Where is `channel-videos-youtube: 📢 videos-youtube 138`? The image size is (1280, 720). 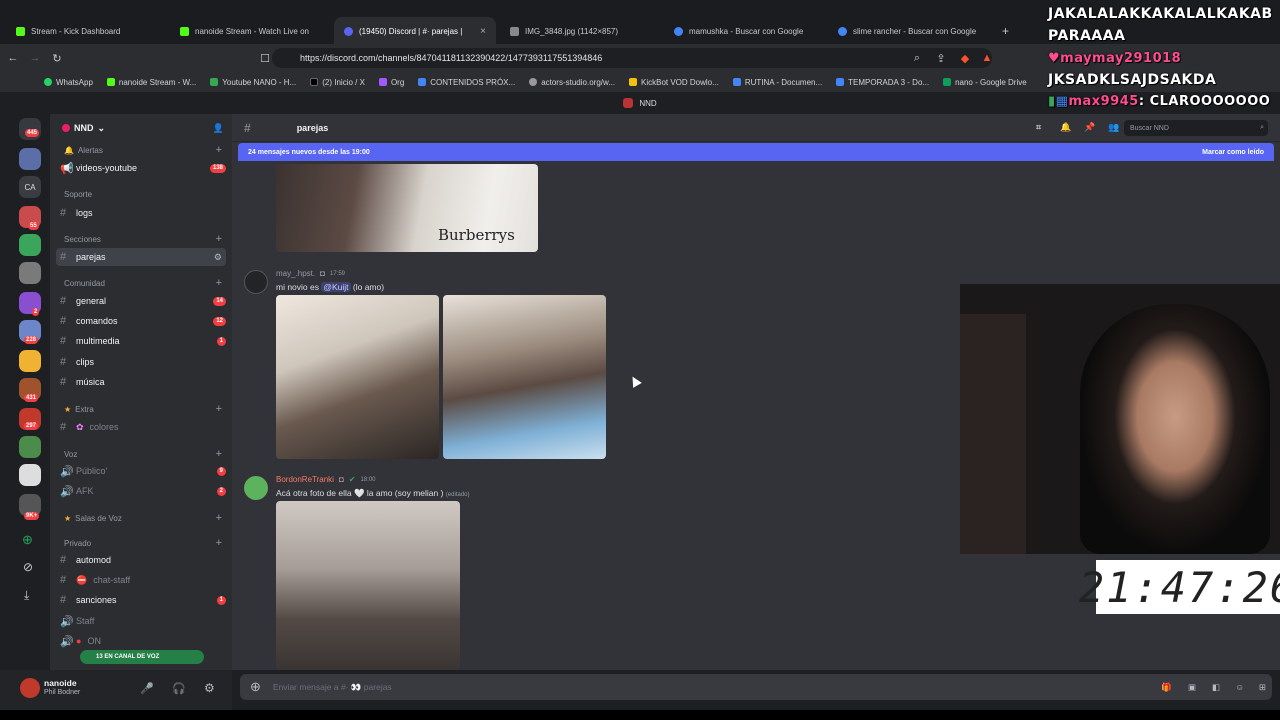 channel-videos-youtube: 📢 videos-youtube 138 is located at coordinates (141, 168).